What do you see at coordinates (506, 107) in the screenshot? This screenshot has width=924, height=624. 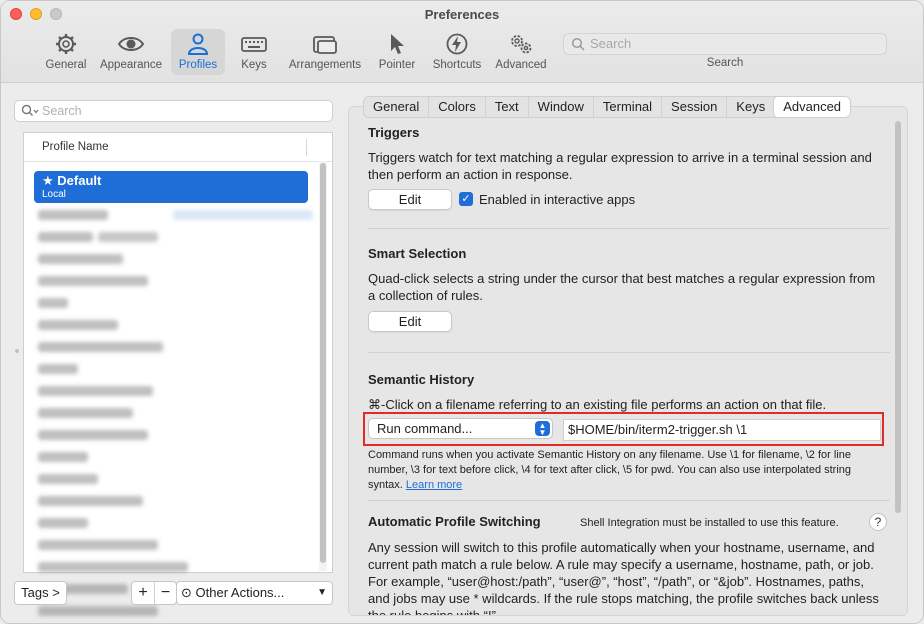 I see `tab-text: Text` at bounding box center [506, 107].